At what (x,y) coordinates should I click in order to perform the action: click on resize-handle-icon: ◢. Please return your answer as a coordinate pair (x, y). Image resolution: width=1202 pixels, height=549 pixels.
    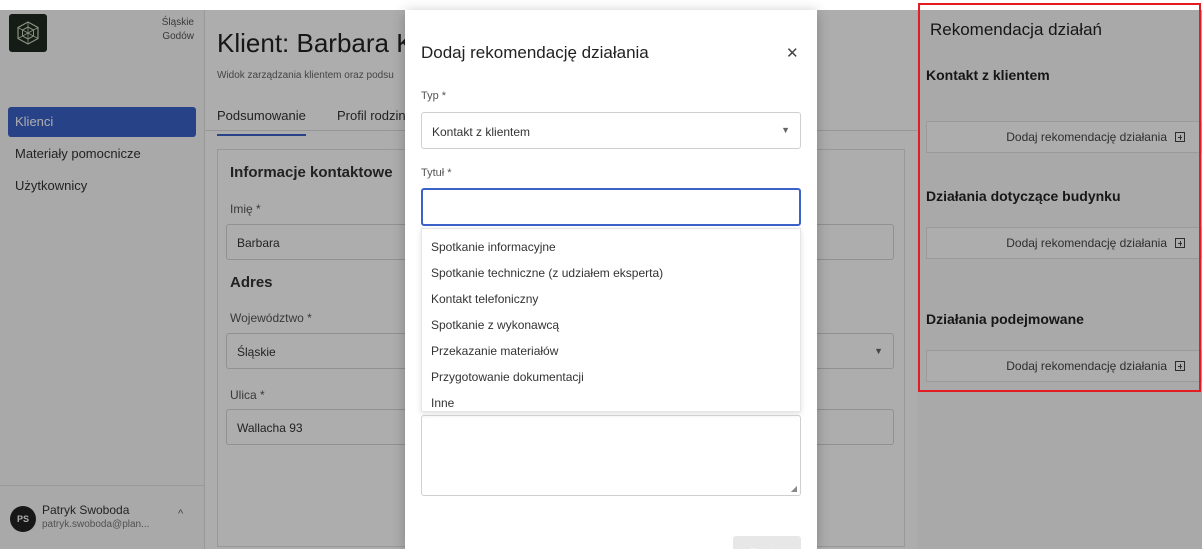
    Looking at the image, I should click on (794, 488).